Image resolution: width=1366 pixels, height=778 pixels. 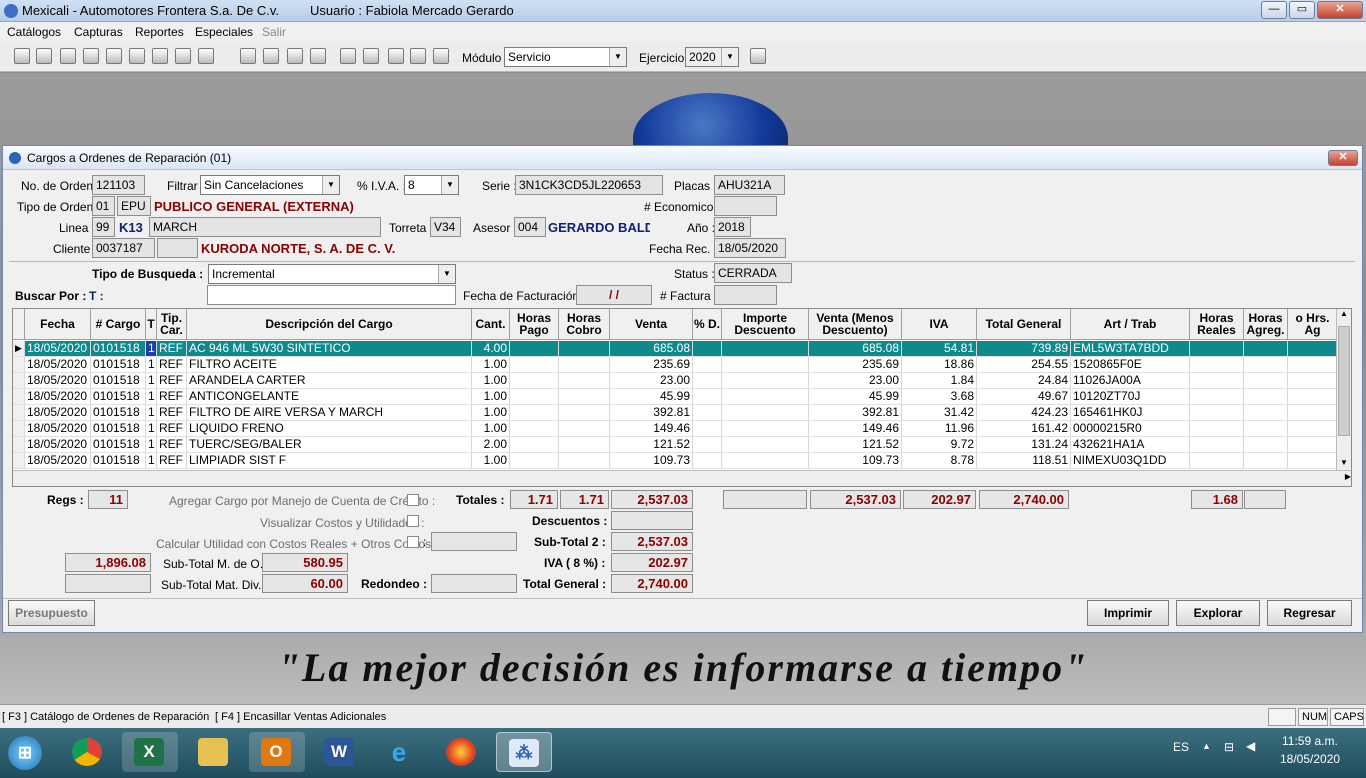 I want to click on table-cell: 1.84, so click(x=939, y=381).